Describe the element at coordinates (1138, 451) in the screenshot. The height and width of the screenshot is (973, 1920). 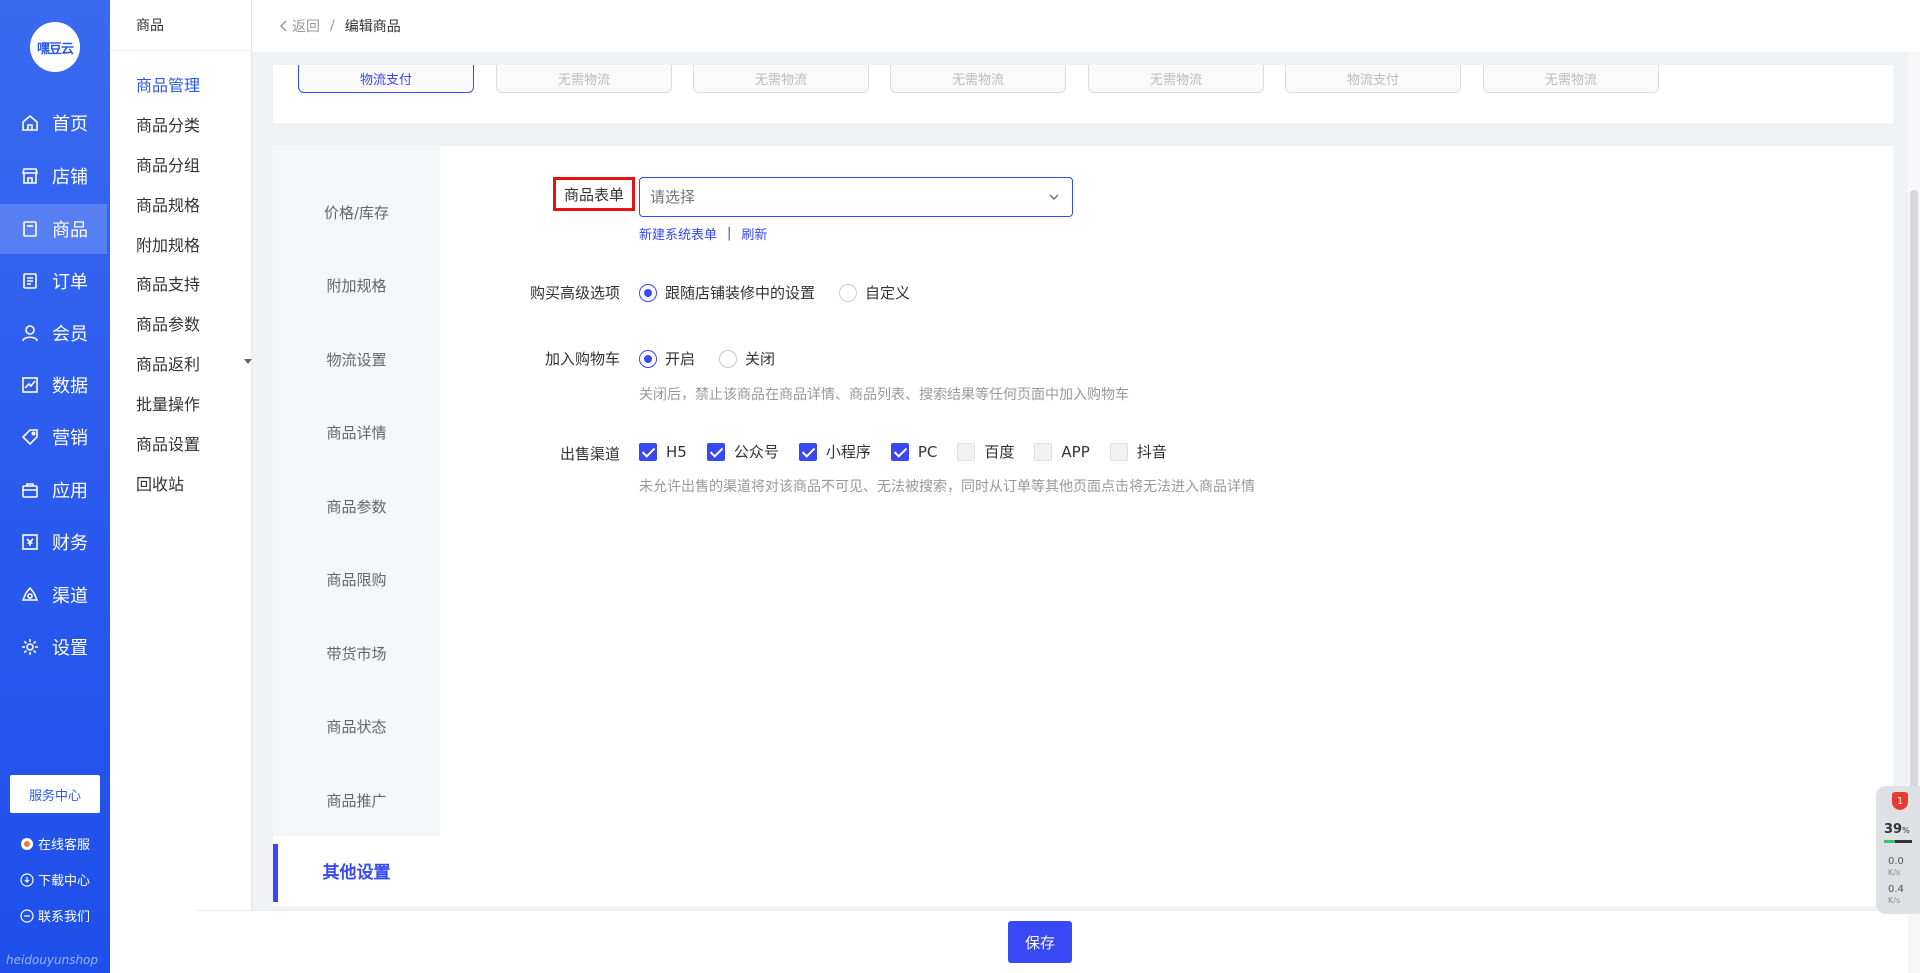
I see `checkbox-douyin: 抖音` at that location.